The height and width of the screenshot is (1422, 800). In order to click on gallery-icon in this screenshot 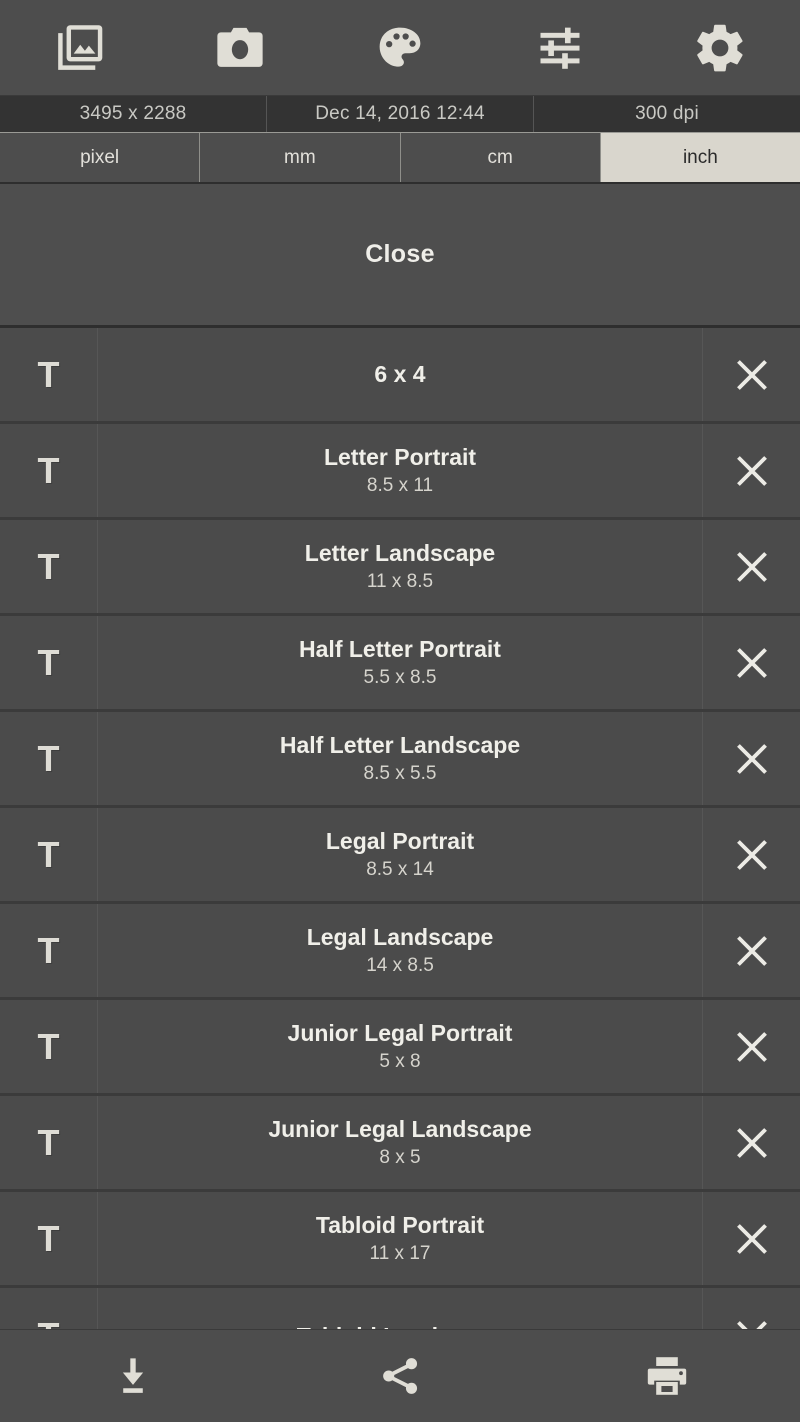, I will do `click(80, 48)`.